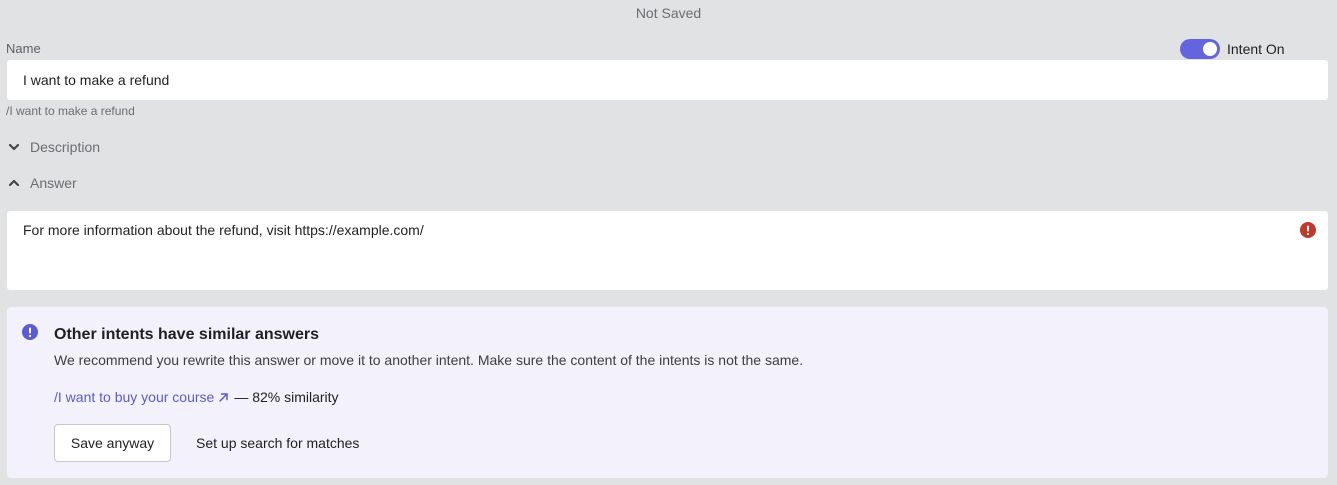 Image resolution: width=1337 pixels, height=485 pixels. Describe the element at coordinates (65, 147) in the screenshot. I see `description-label: Description` at that location.